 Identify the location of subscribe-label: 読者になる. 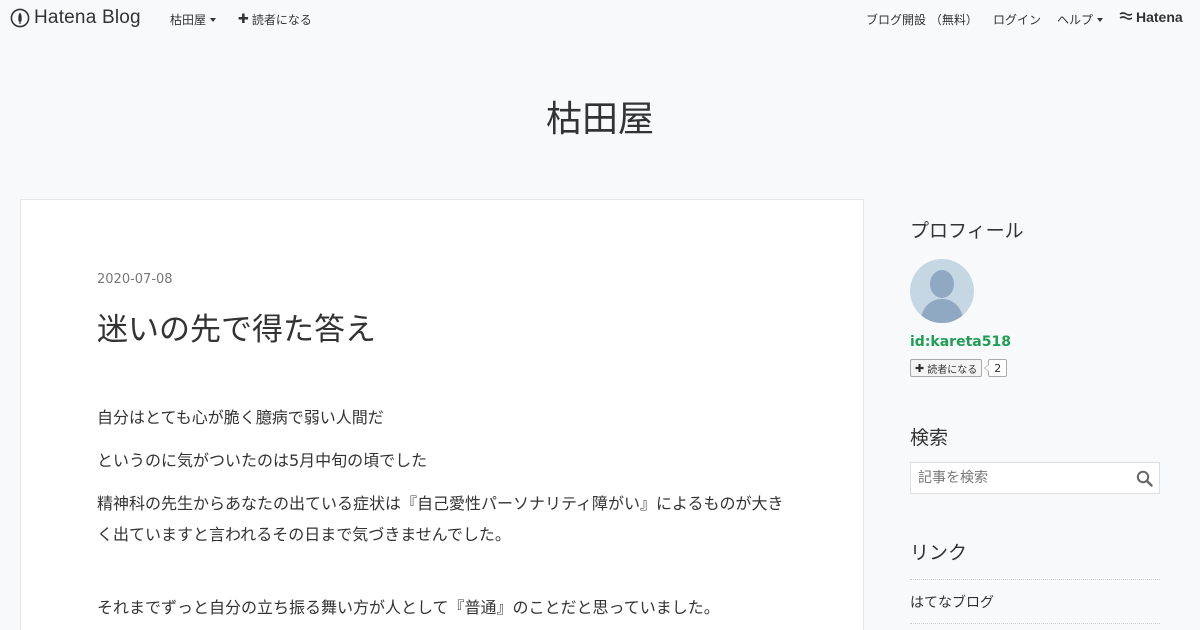
(281, 20).